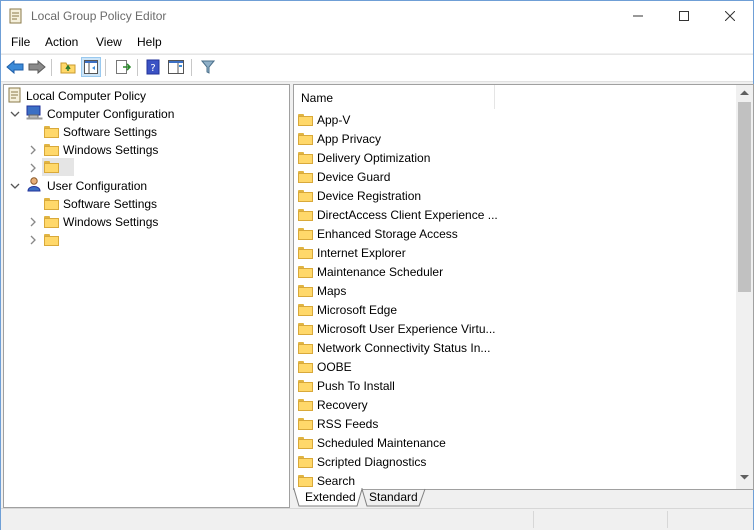 This screenshot has width=754, height=530. Describe the element at coordinates (58, 167) in the screenshot. I see `tree-item-computer-administrative-templates` at that location.